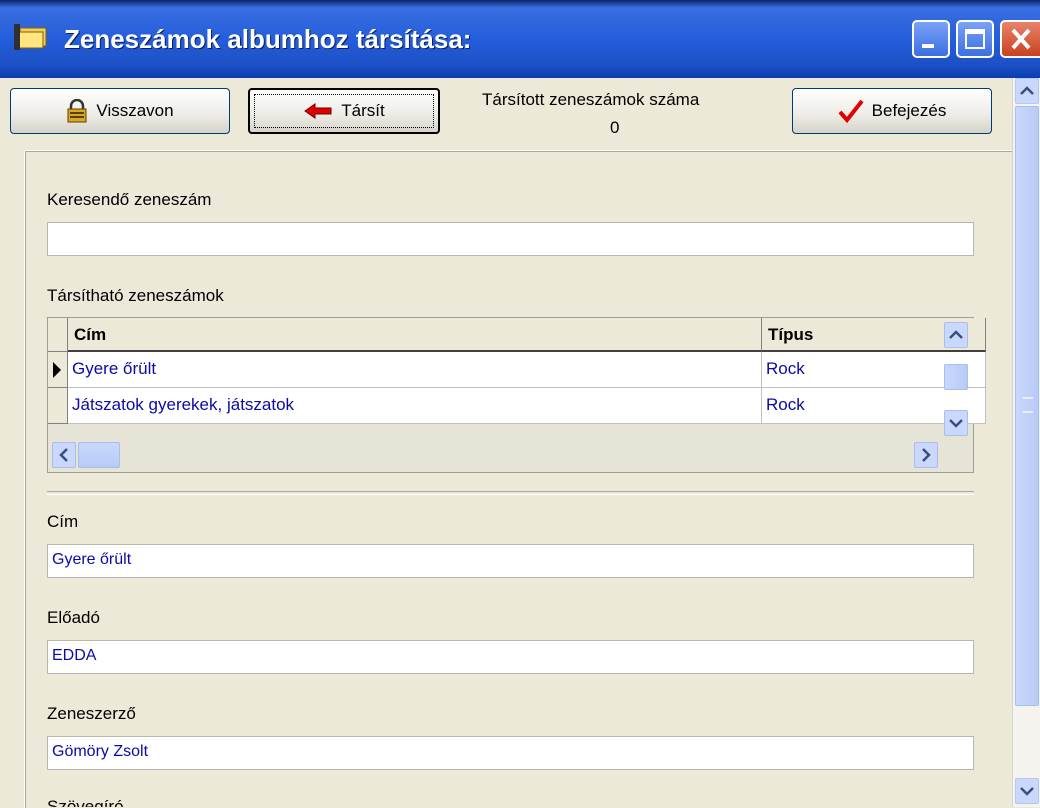 The height and width of the screenshot is (808, 1040). What do you see at coordinates (85, 802) in the screenshot?
I see `lyricist-field-label: Szövegíró` at bounding box center [85, 802].